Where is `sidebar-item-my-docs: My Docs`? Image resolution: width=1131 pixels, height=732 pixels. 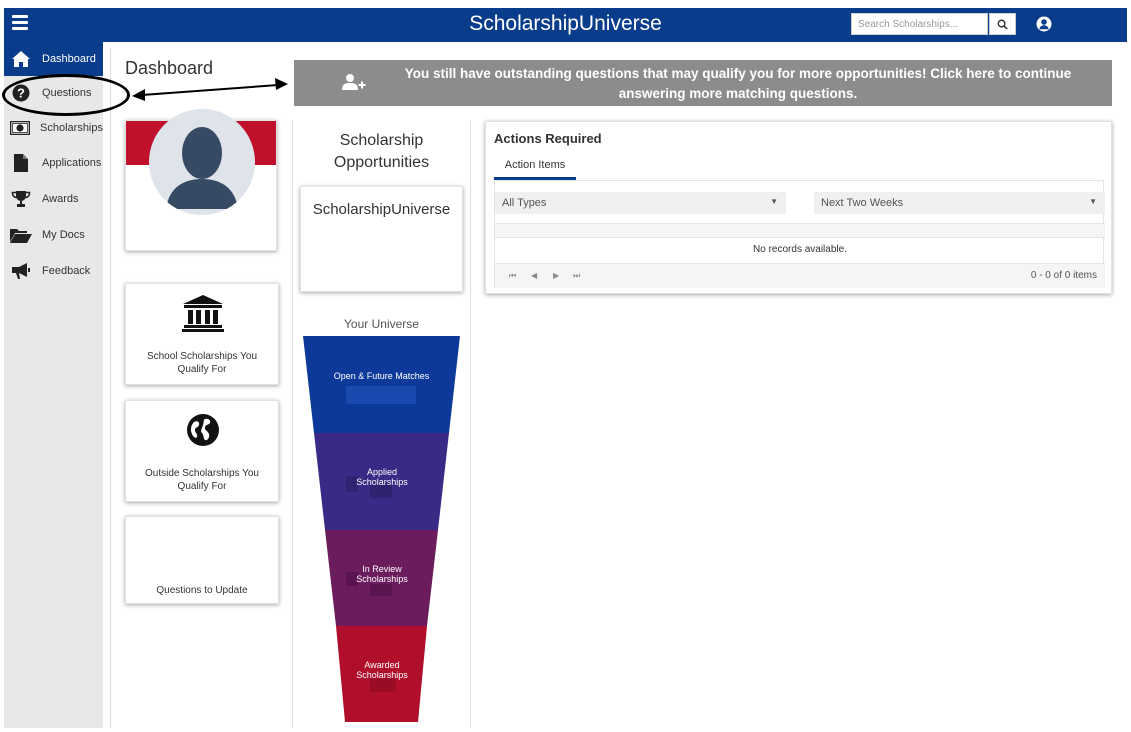 sidebar-item-my-docs: My Docs is located at coordinates (53, 235).